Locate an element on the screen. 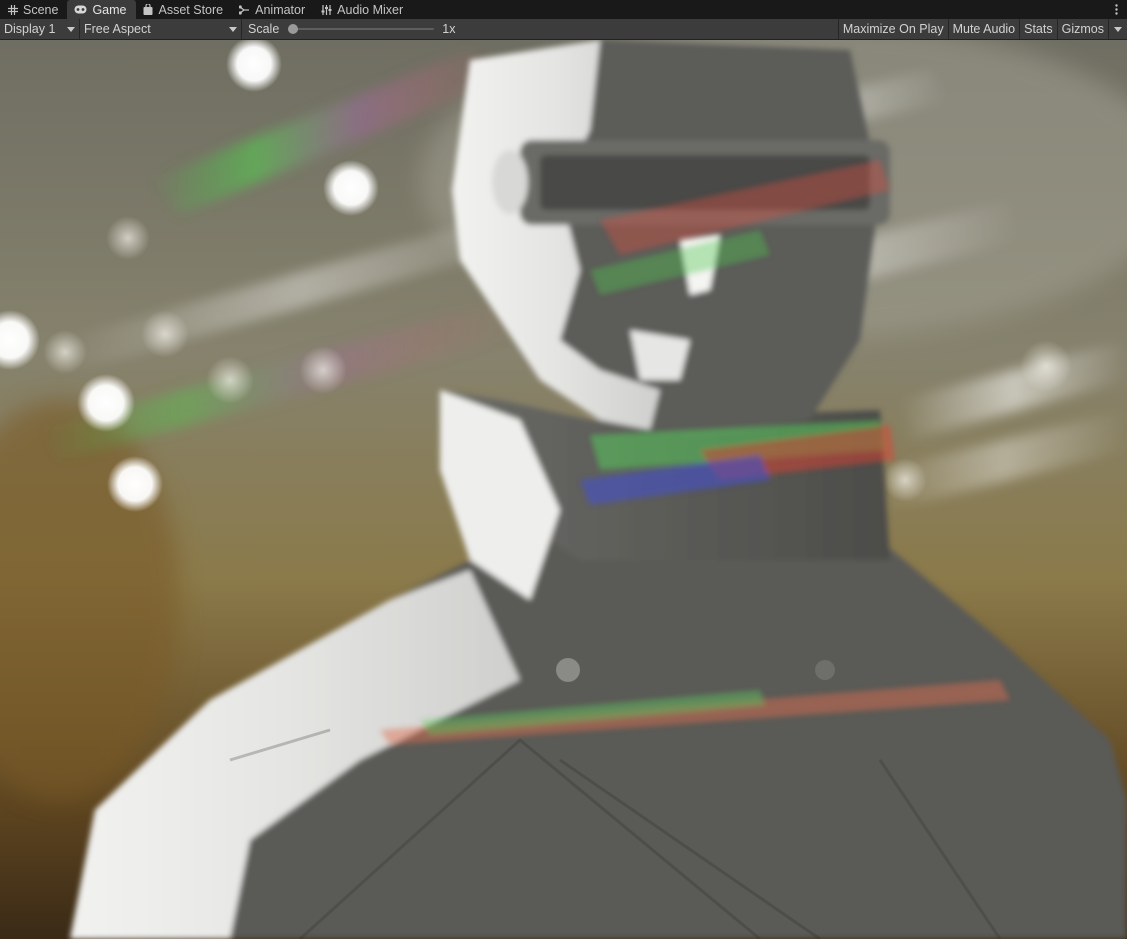  scale-value: 1x is located at coordinates (449, 29).